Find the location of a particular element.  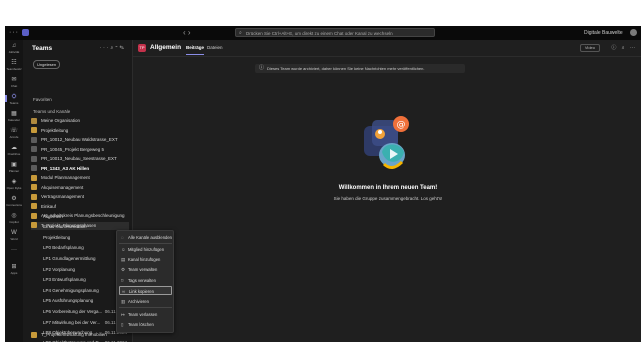

planner-icon: ▣ is located at coordinates (14, 165).